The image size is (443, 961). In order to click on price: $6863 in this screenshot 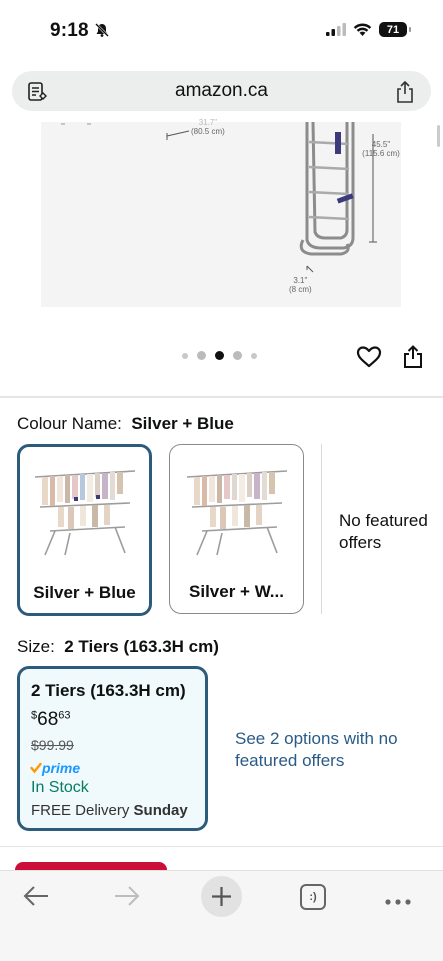, I will do `click(51, 720)`.